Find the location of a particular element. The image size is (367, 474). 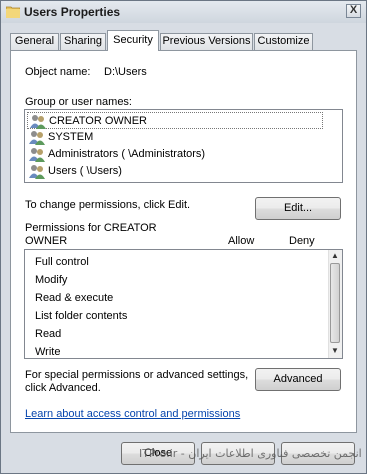

close-window-button: X is located at coordinates (353, 11).